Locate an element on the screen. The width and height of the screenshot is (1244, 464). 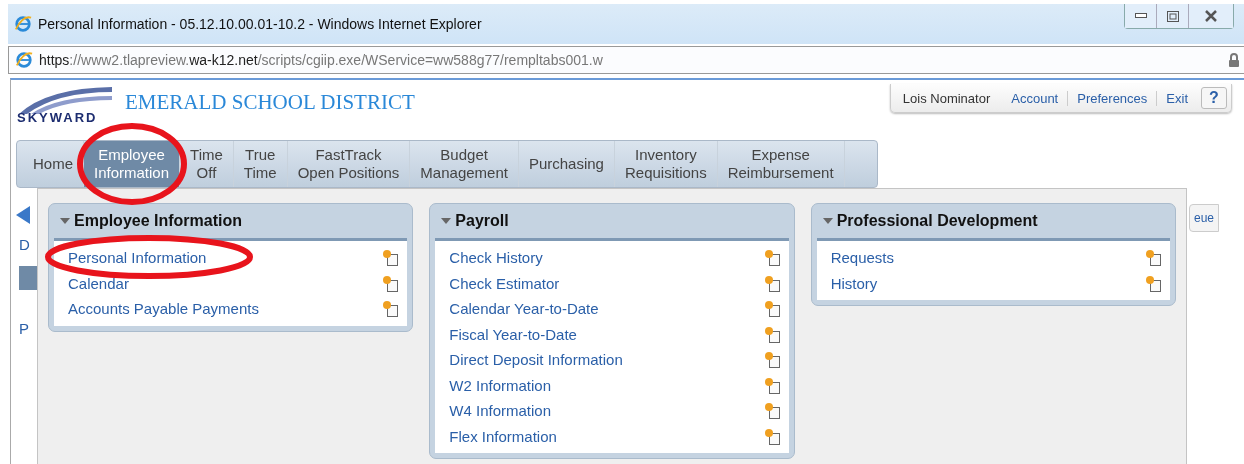
nav-tab: FastTrack Open Positions is located at coordinates (349, 164).